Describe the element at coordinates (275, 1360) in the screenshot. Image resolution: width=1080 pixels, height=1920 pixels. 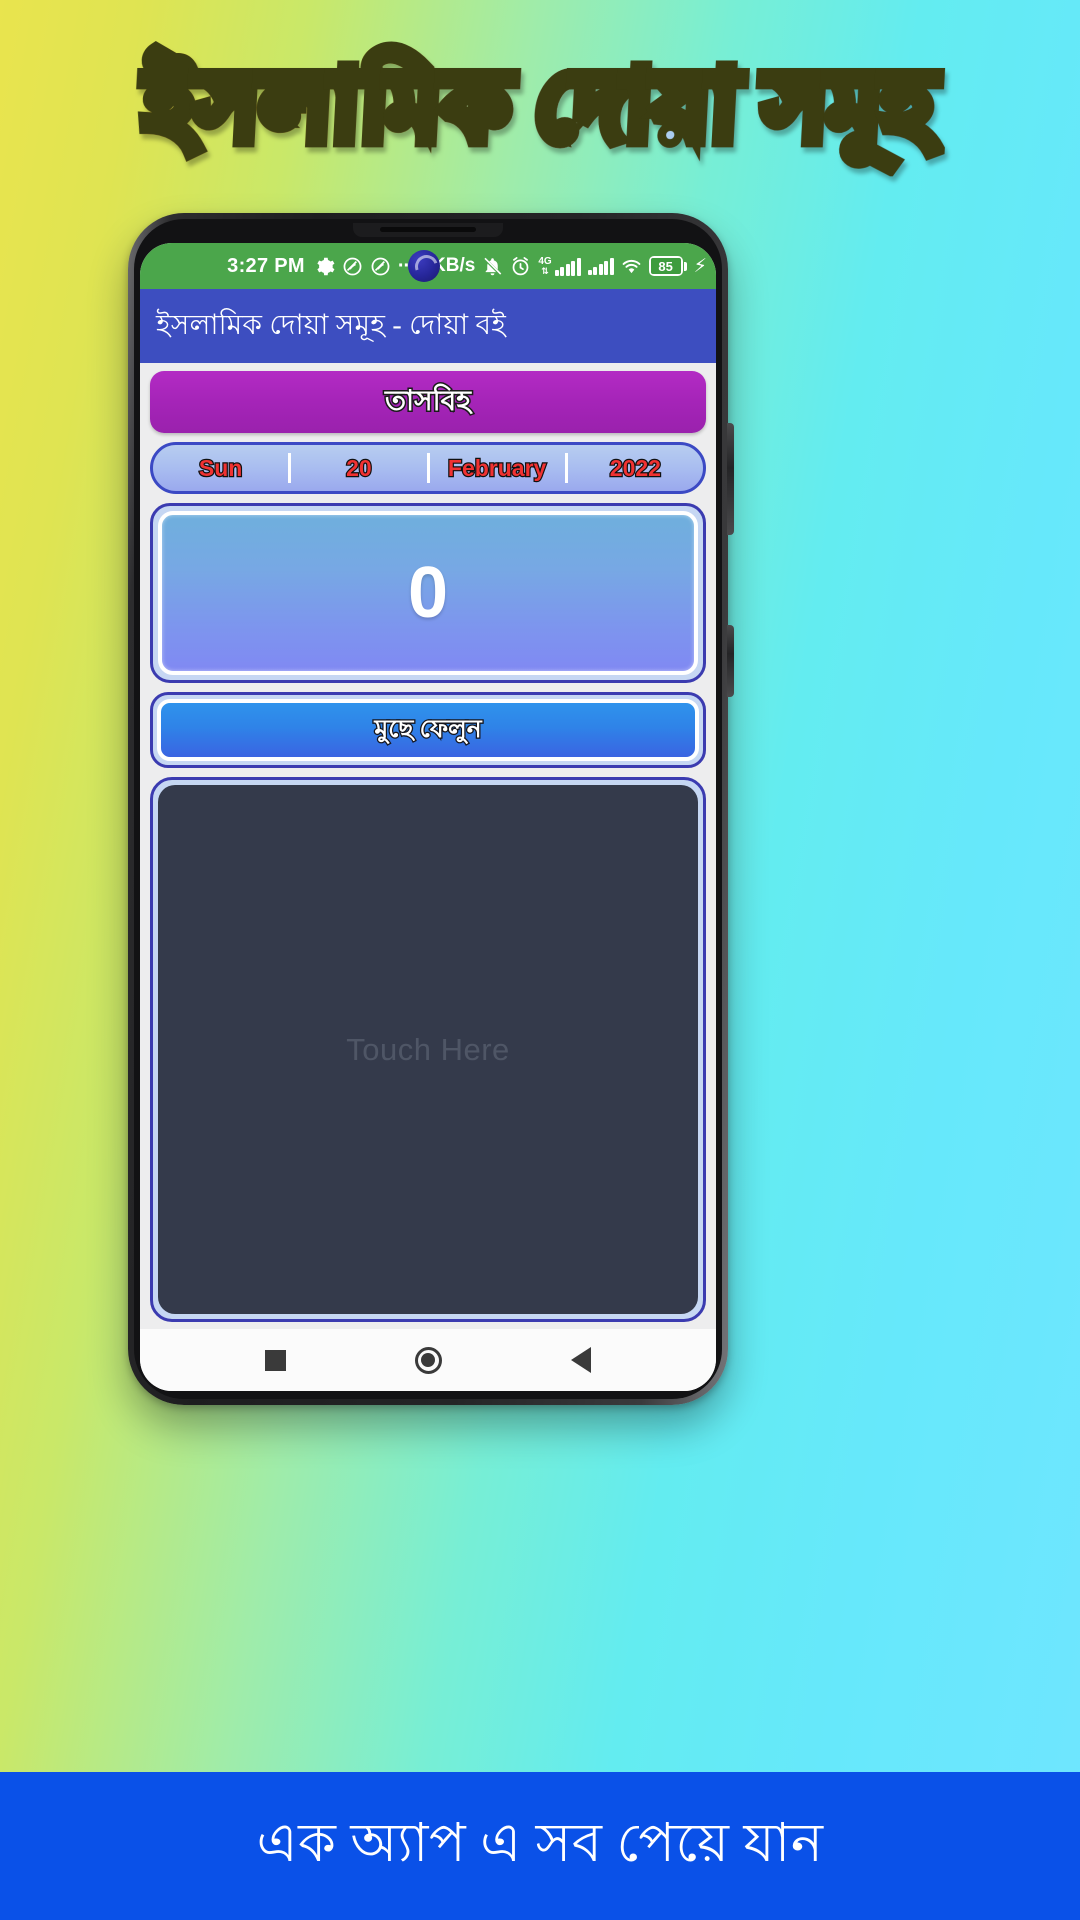
I see `recent-apps-icon` at that location.